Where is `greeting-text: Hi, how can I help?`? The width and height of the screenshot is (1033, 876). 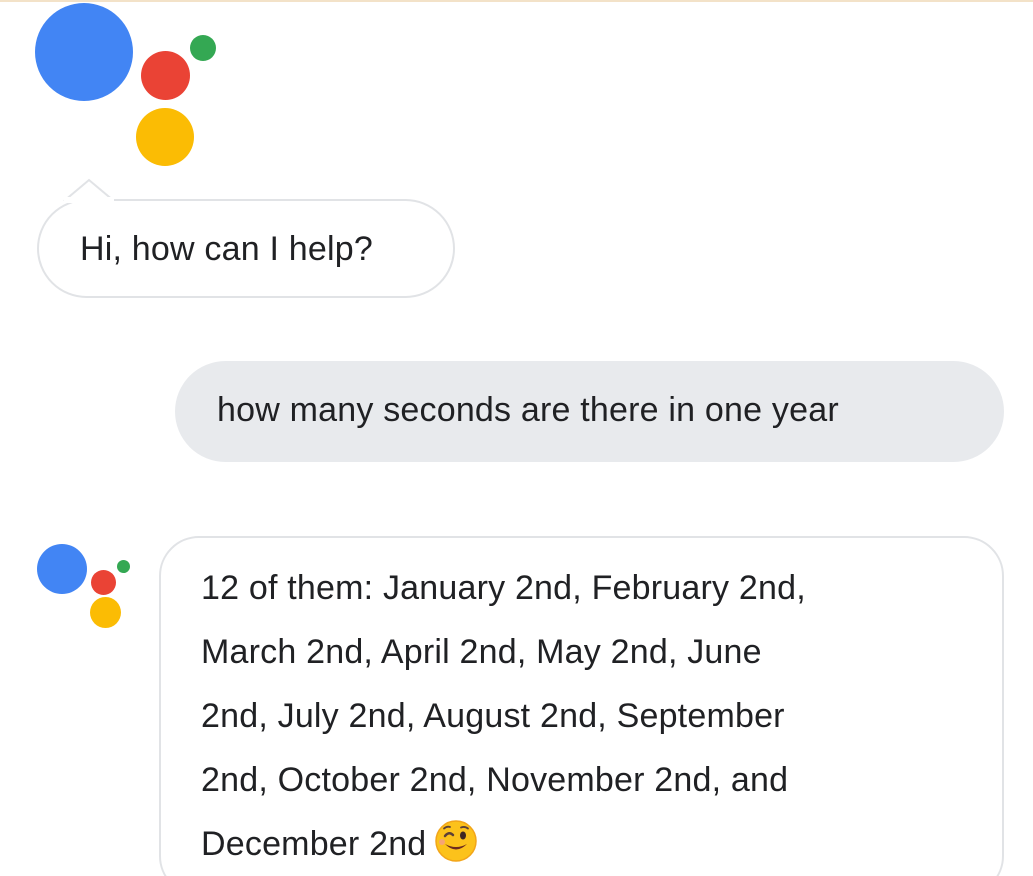
greeting-text: Hi, how can I help? is located at coordinates (226, 249).